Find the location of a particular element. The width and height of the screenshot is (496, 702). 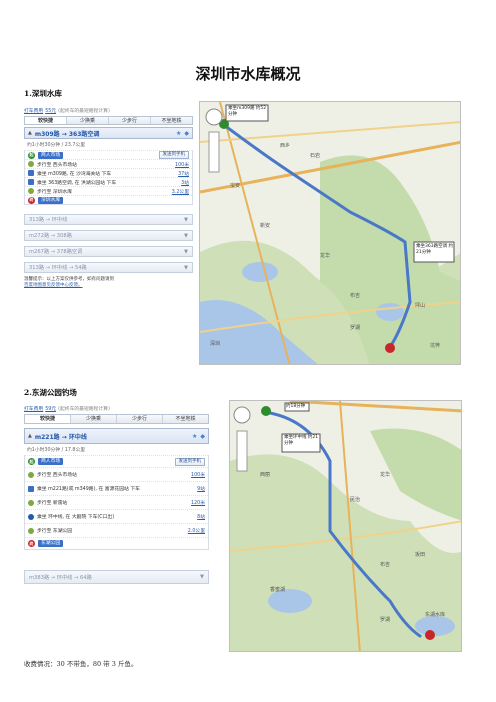

step-distance: 2.0公里 is located at coordinates (196, 530).